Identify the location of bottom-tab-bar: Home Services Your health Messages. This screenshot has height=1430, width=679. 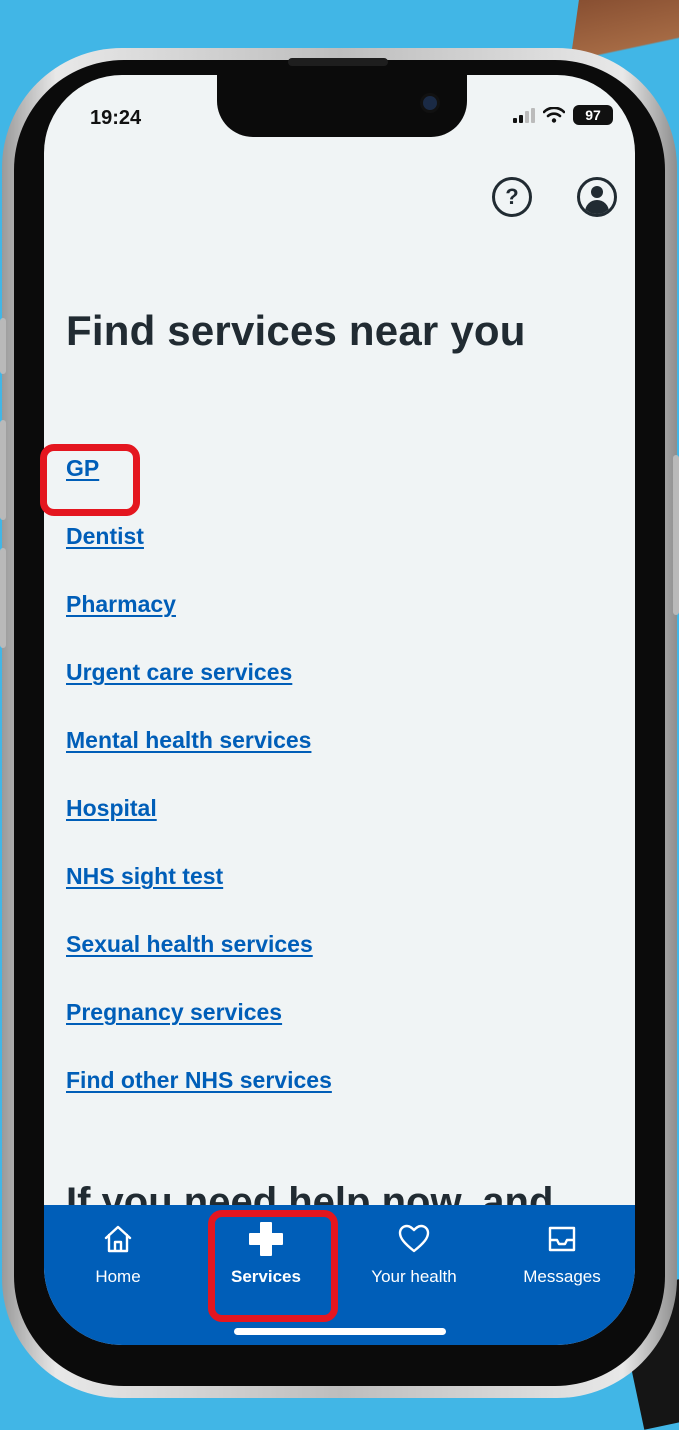
(339, 1275).